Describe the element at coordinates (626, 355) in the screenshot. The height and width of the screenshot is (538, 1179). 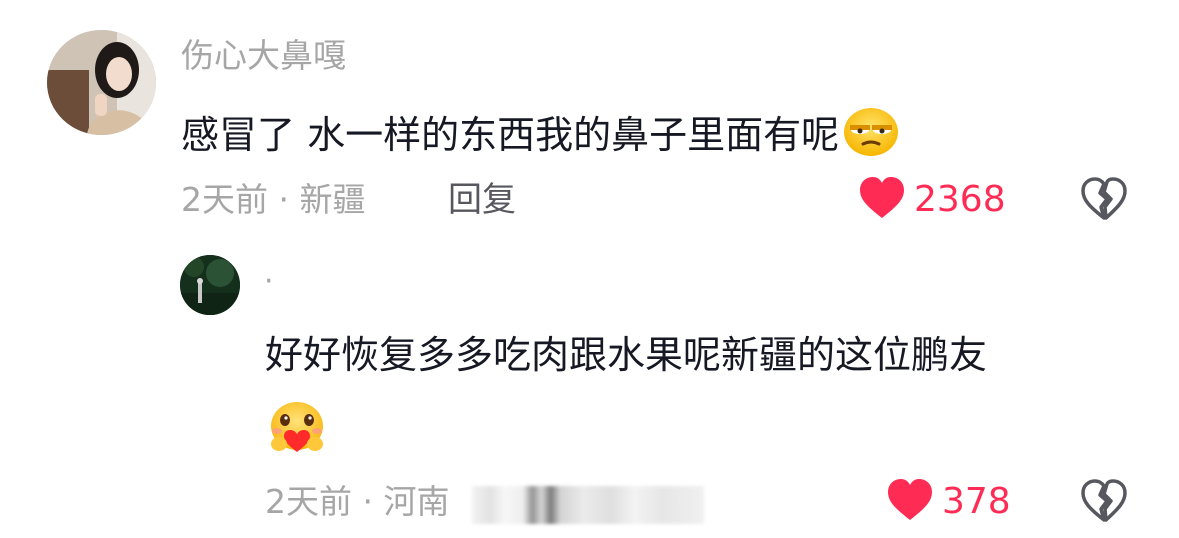
I see `reply-text: 好好恢复多多吃肉跟水果呢新疆的这位鹏友` at that location.